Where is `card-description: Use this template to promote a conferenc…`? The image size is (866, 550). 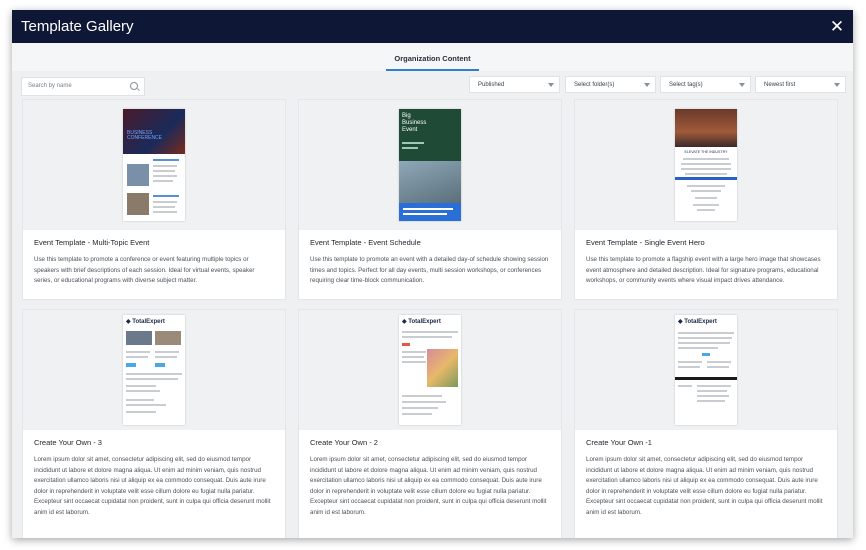 card-description: Use this template to promote a conferenc… is located at coordinates (144, 270).